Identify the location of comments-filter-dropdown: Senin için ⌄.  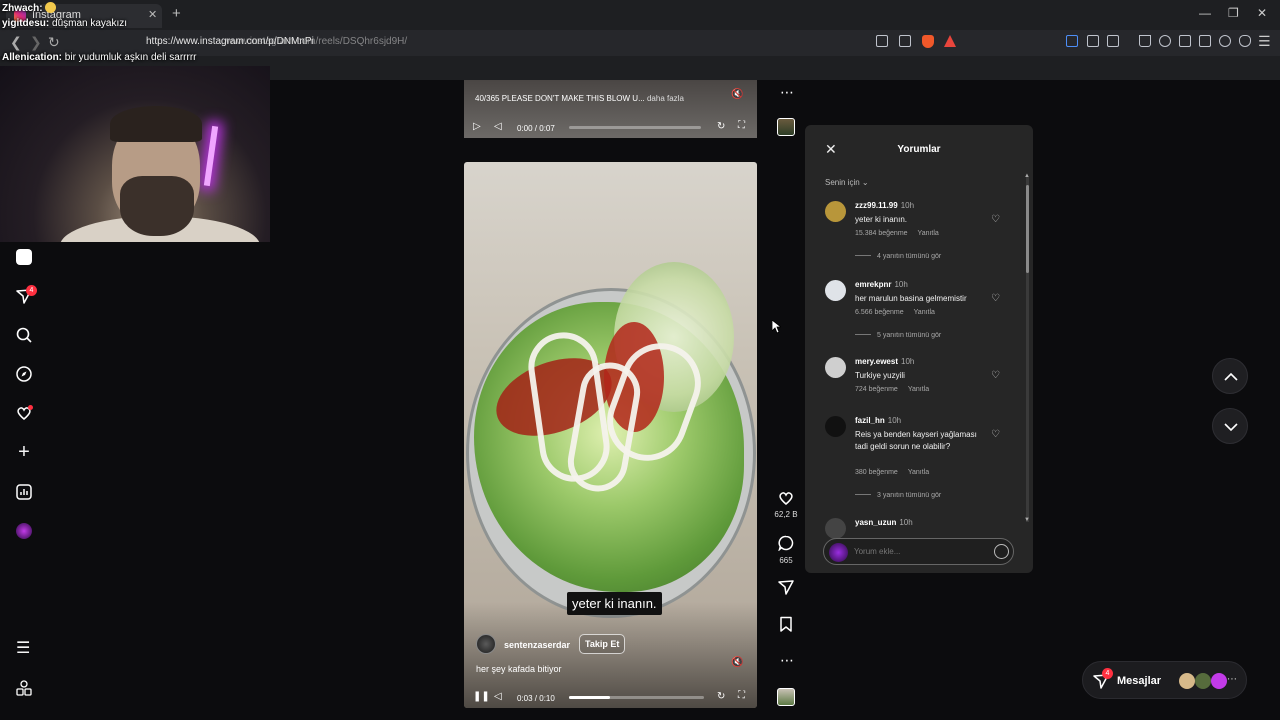
(847, 182).